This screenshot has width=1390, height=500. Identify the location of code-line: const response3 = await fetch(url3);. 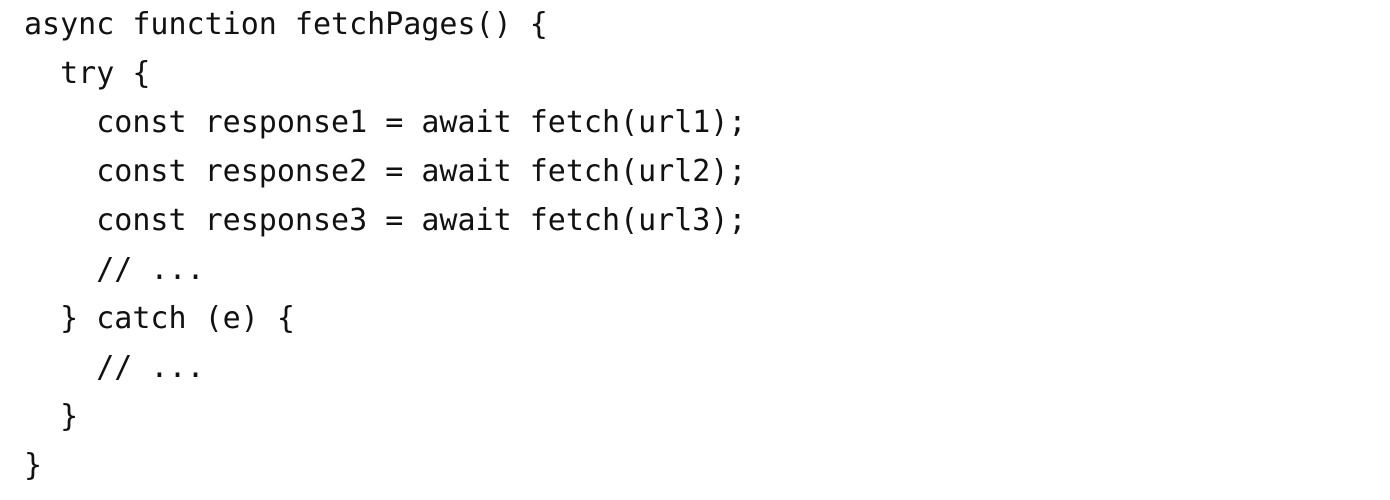
(385, 220).